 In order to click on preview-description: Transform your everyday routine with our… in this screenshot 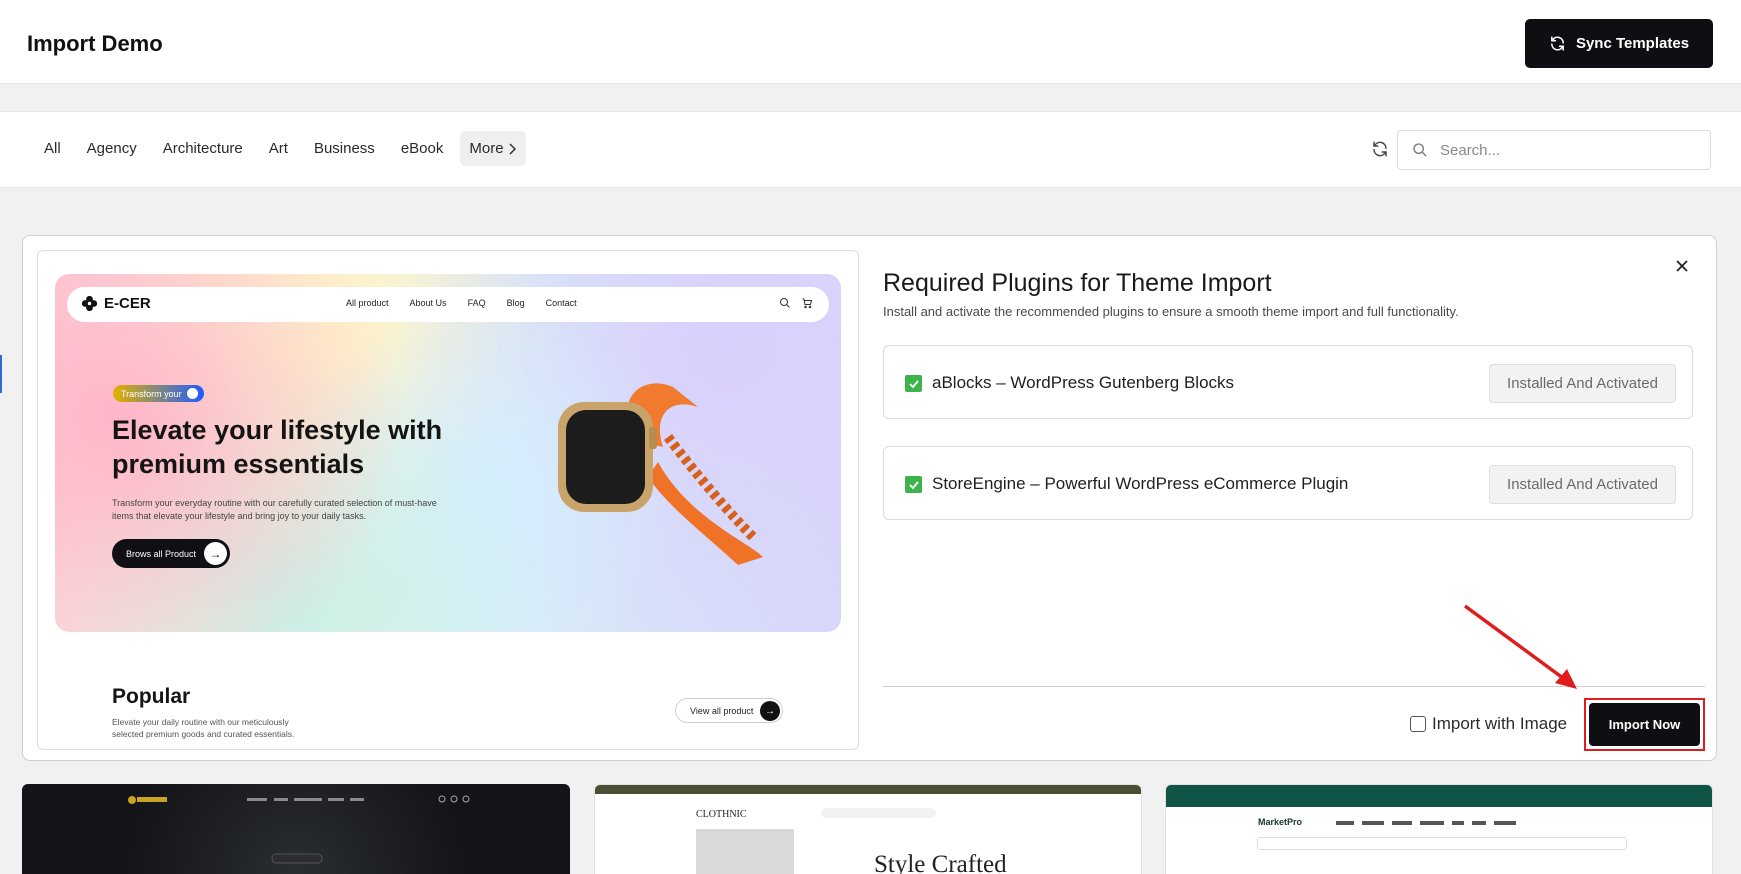, I will do `click(274, 509)`.